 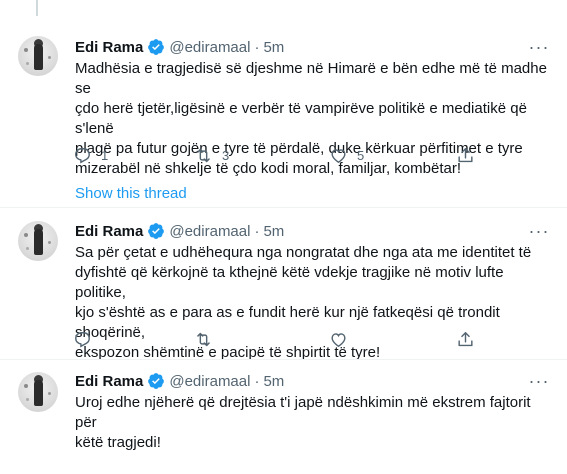 I want to click on tweet-actions: 1 3 5, so click(x=279, y=156).